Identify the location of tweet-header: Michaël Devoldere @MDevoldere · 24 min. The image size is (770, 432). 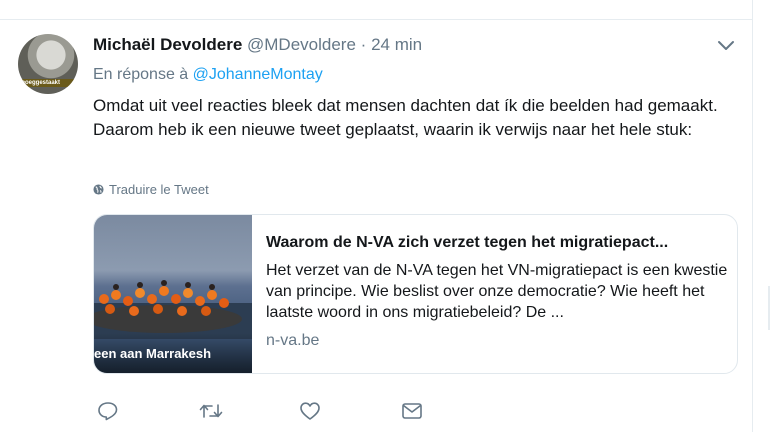
(257, 45).